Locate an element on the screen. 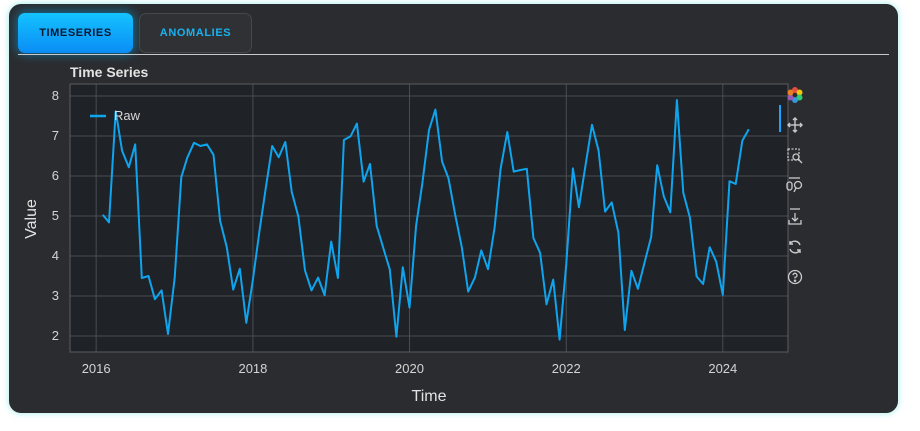 Image resolution: width=920 pixels, height=431 pixels. bokeh-logo-icon is located at coordinates (795, 95).